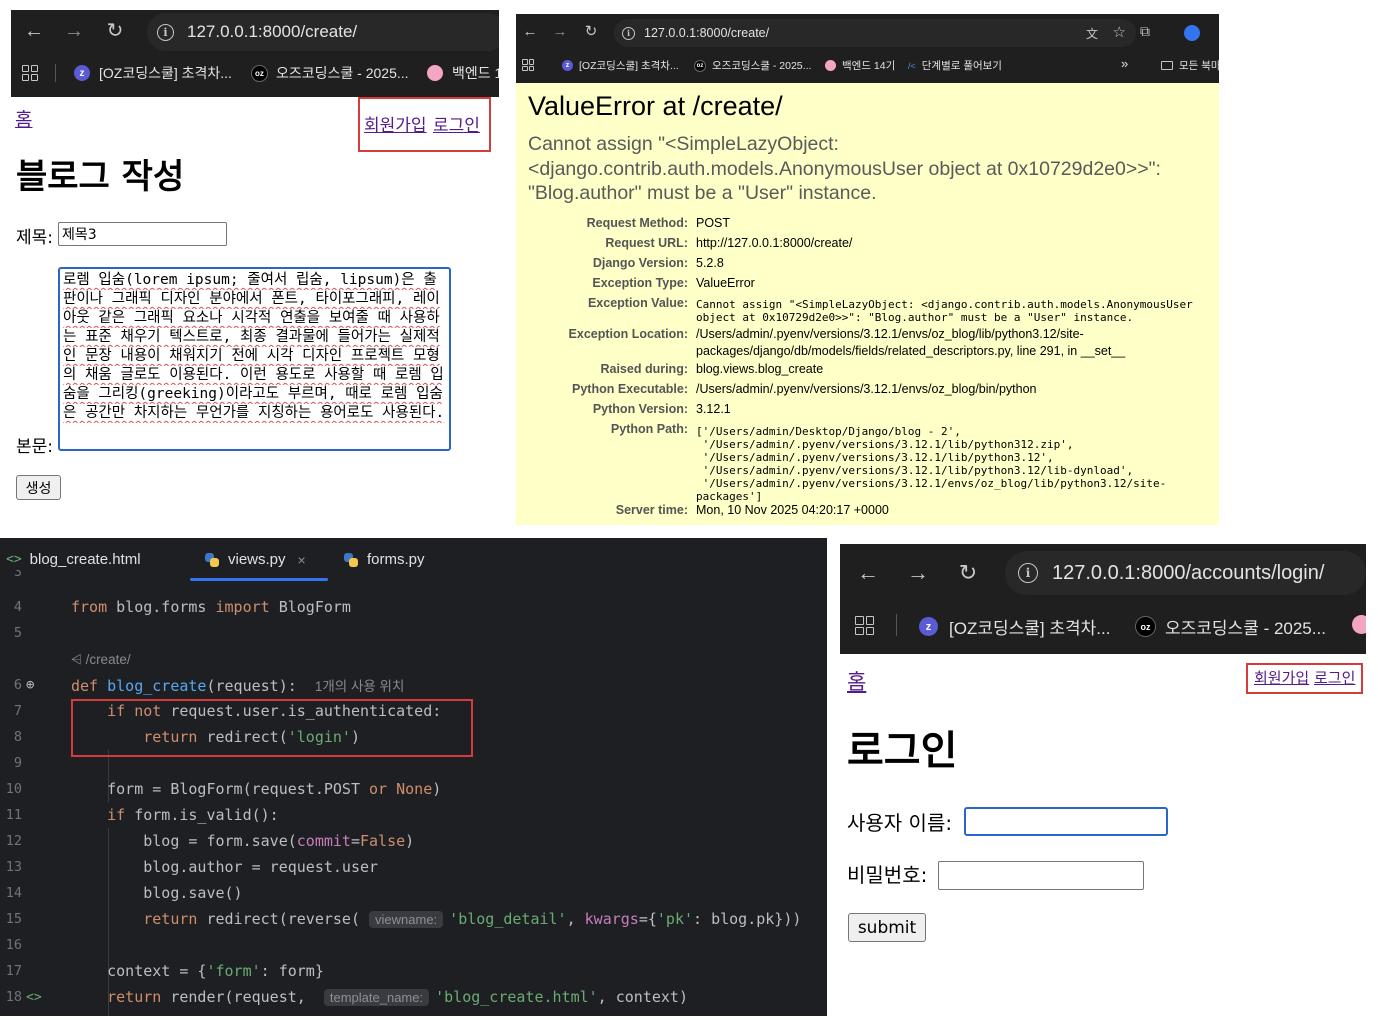 This screenshot has height=1030, width=1378. I want to click on code-line: def blog_create(request): 1개의 사용 위치, so click(238, 686).